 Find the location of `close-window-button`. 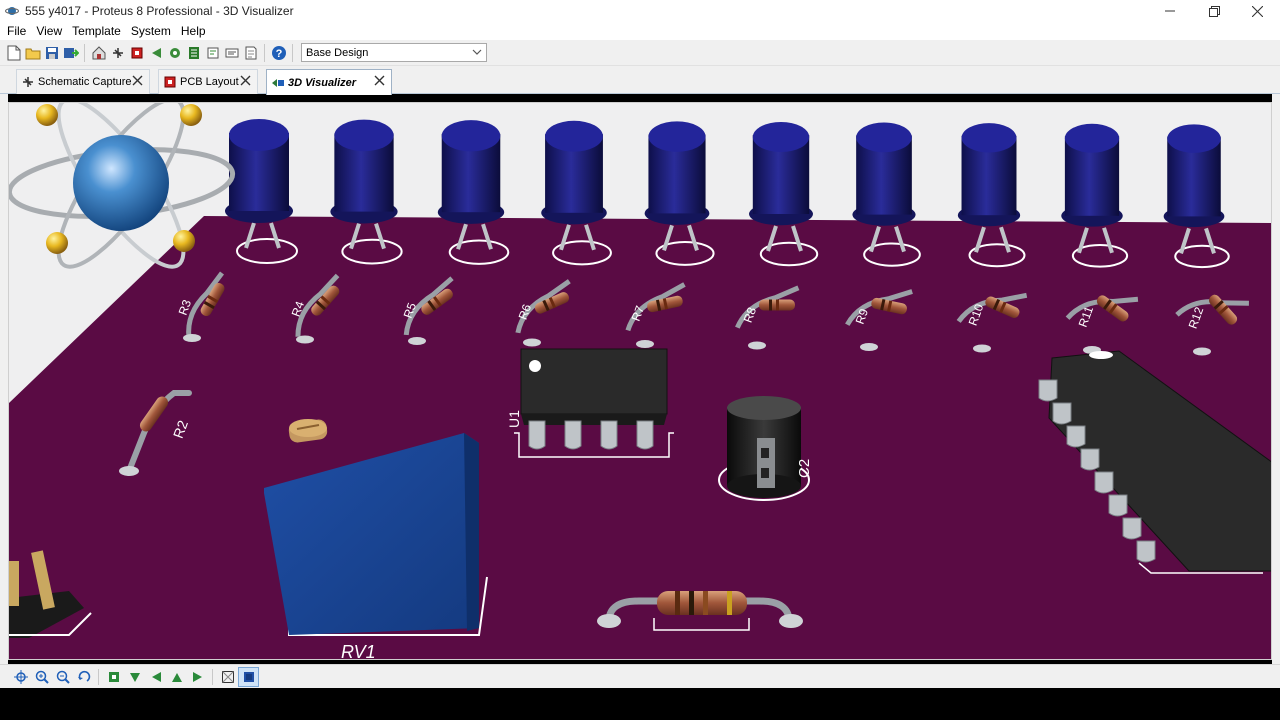

close-window-button is located at coordinates (1257, 11).